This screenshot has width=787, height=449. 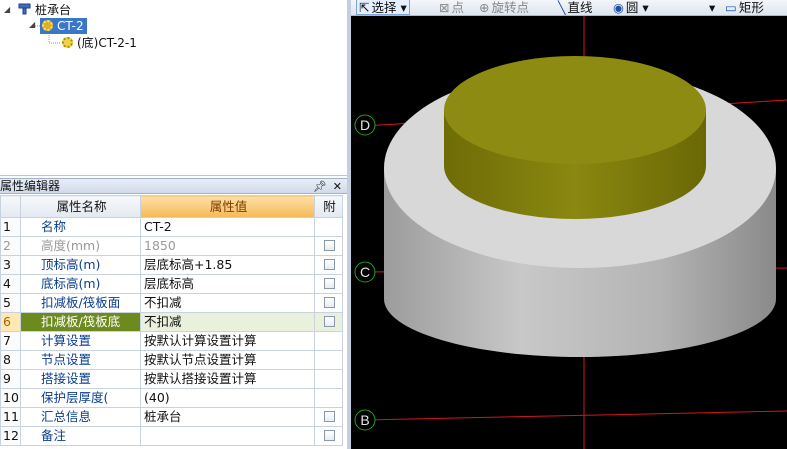 I want to click on row-index: 2, so click(x=10, y=246).